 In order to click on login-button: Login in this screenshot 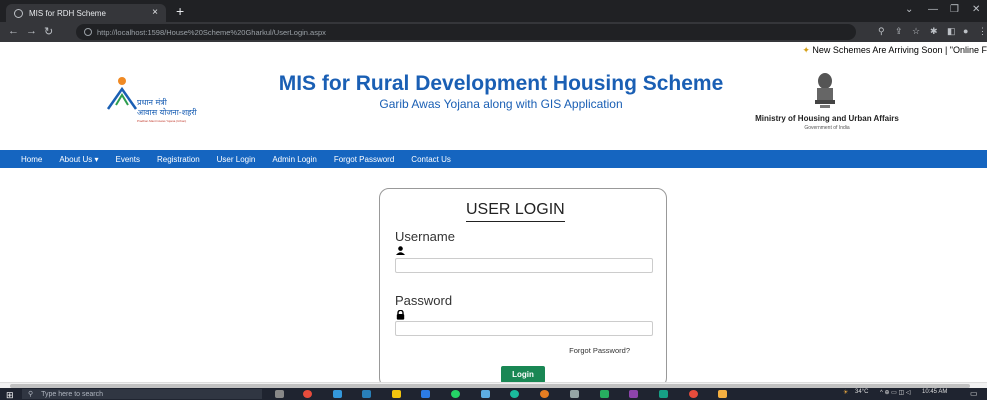, I will do `click(523, 374)`.